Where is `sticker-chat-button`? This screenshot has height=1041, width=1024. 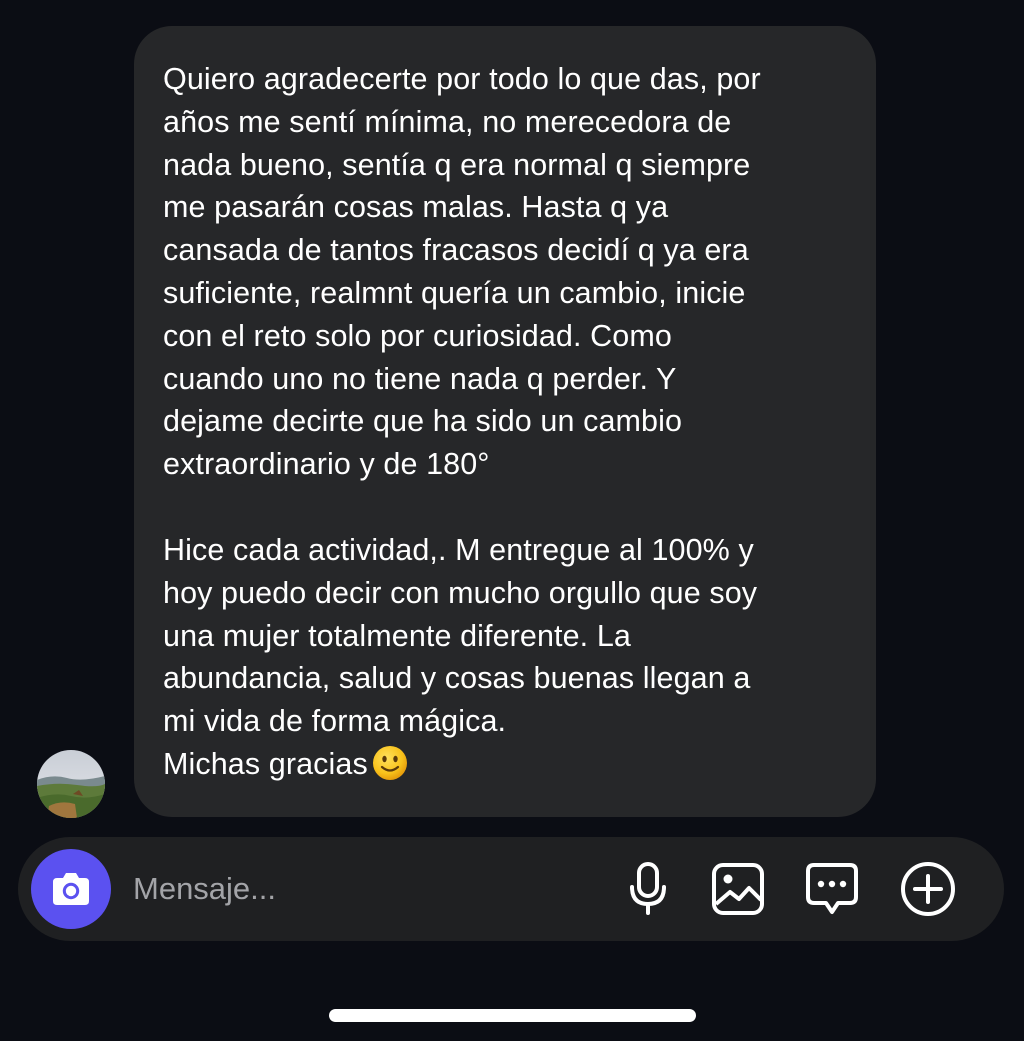 sticker-chat-button is located at coordinates (832, 889).